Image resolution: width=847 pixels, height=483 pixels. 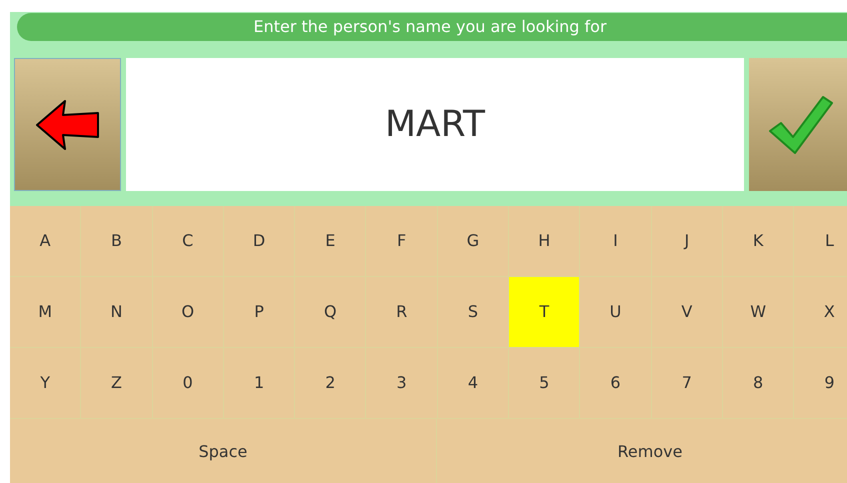 What do you see at coordinates (616, 312) in the screenshot?
I see `keyboard-key: U` at bounding box center [616, 312].